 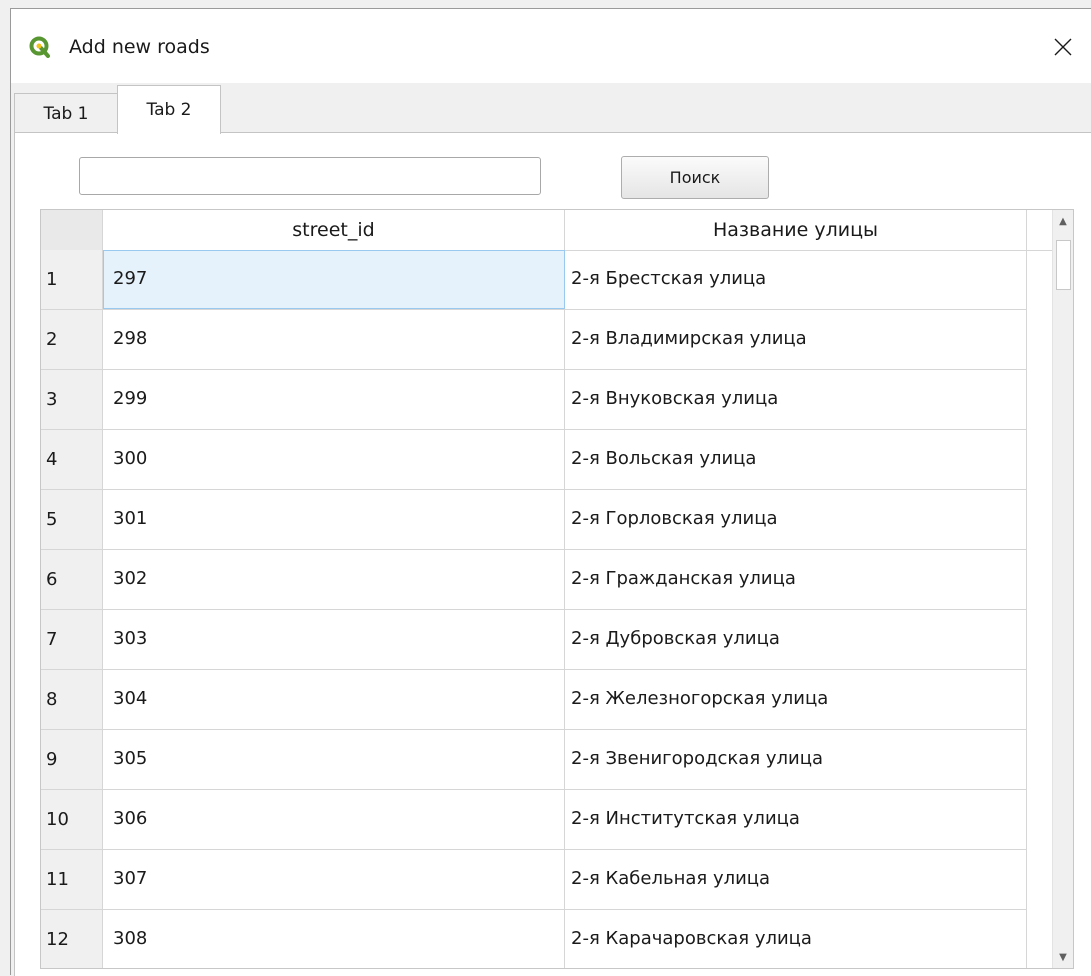 What do you see at coordinates (72, 879) in the screenshot?
I see `row-header: 11` at bounding box center [72, 879].